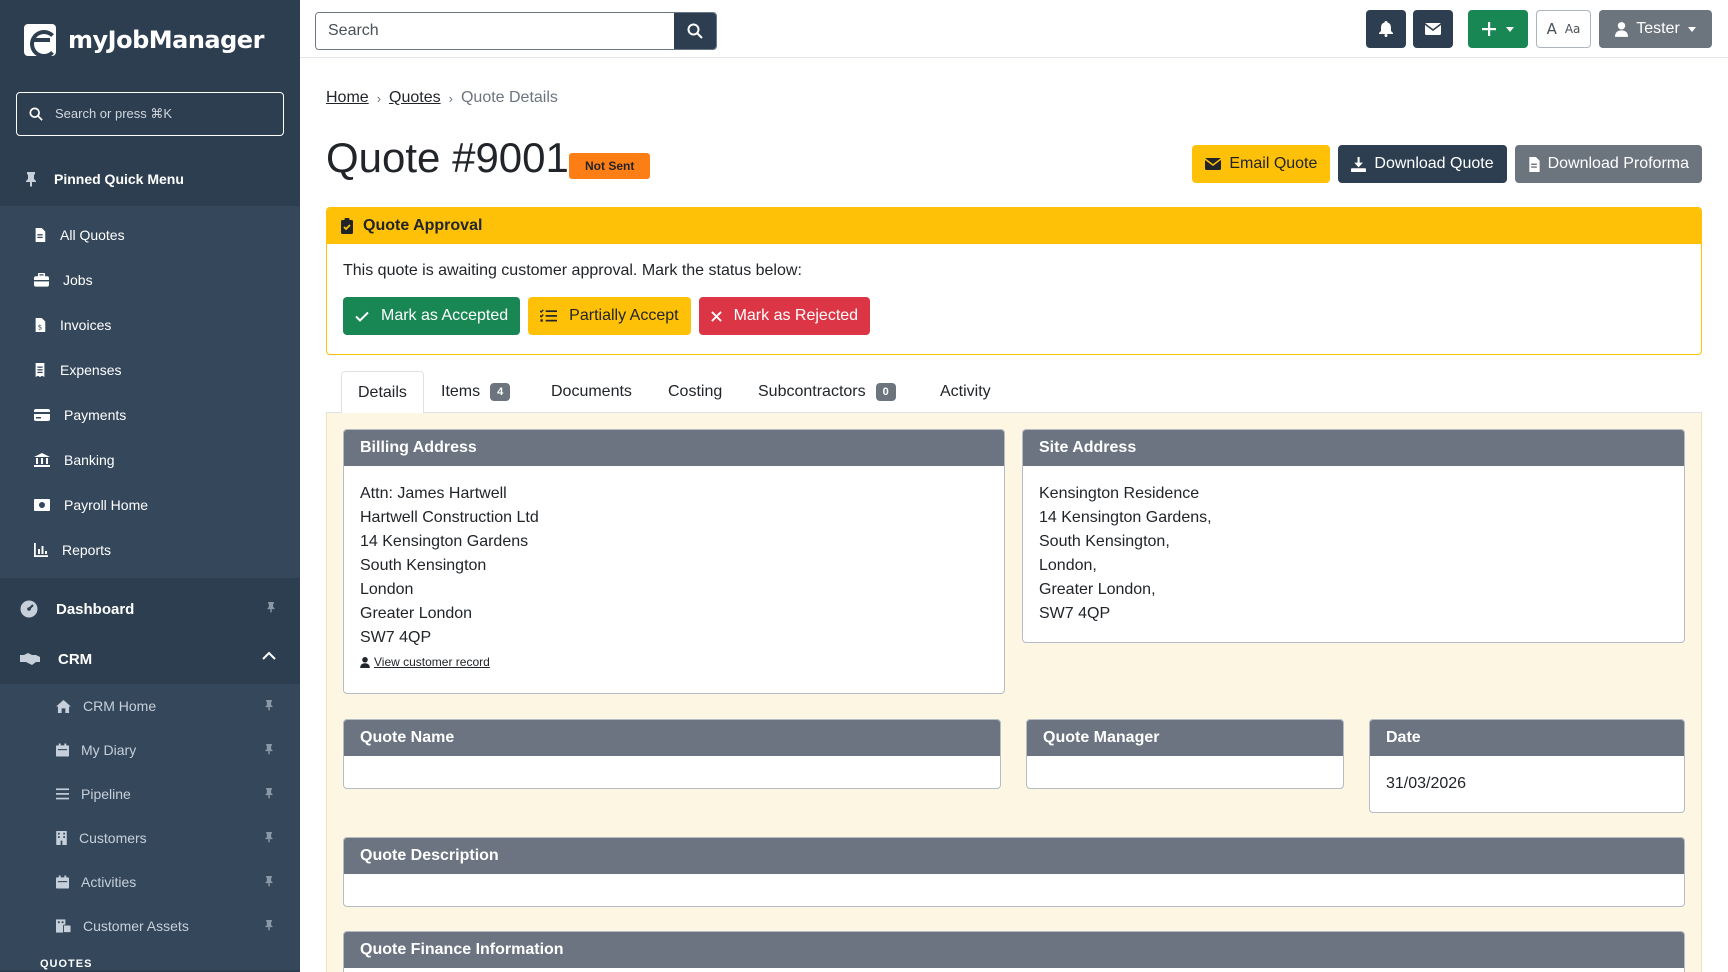 This screenshot has height=972, width=1728. I want to click on sidebar-section-dashboard: Dashboard, so click(150, 609).